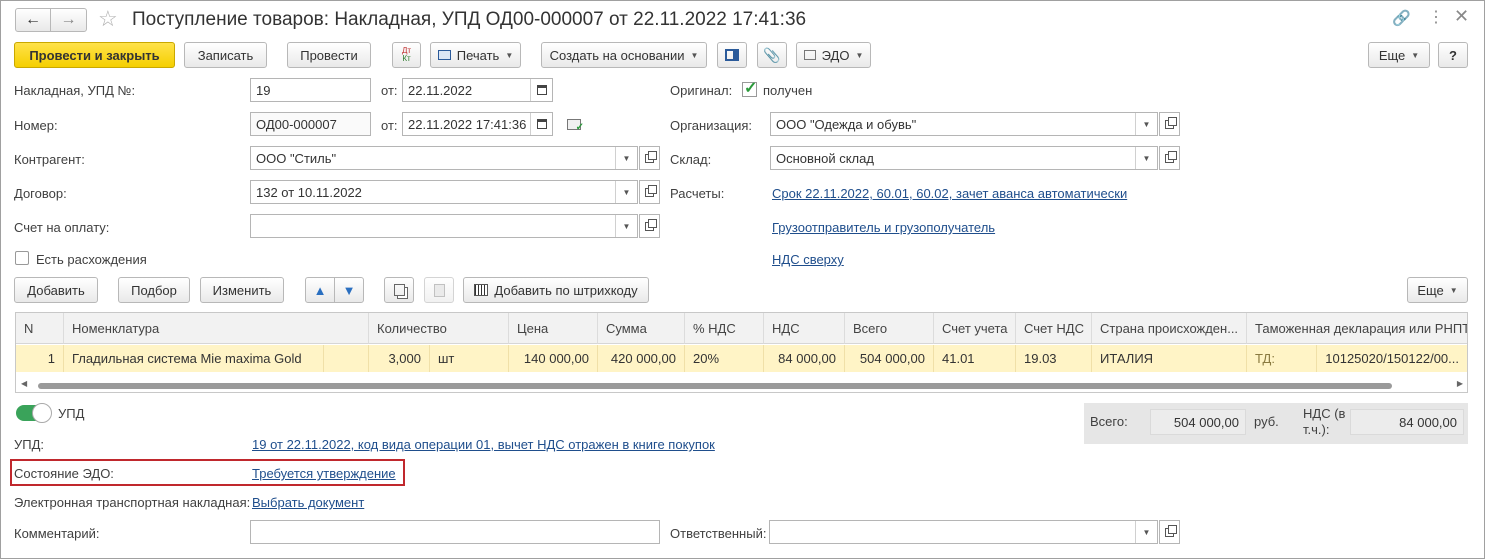 The width and height of the screenshot is (1485, 559). Describe the element at coordinates (33, 20) in the screenshot. I see `back-button: ←` at that location.